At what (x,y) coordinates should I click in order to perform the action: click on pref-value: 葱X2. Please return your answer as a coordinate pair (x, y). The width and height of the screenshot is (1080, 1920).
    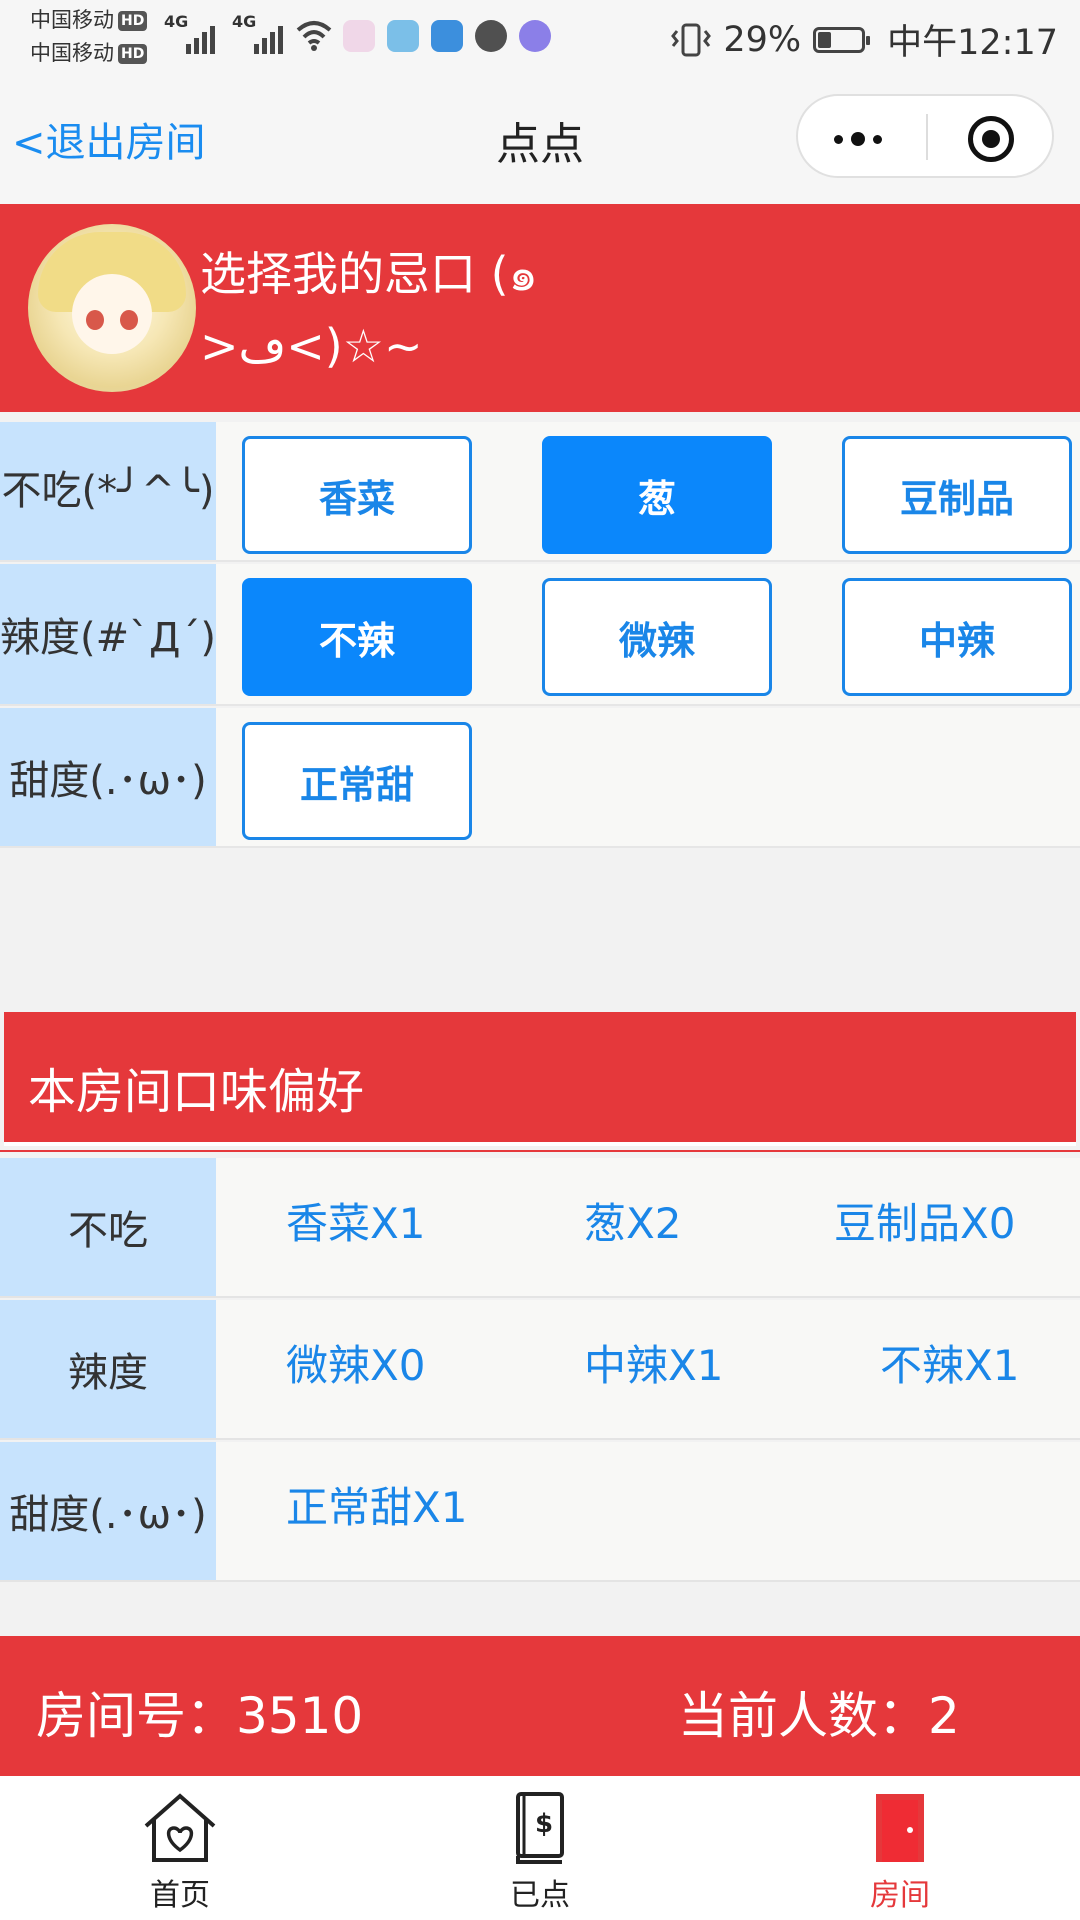
    Looking at the image, I should click on (633, 1223).